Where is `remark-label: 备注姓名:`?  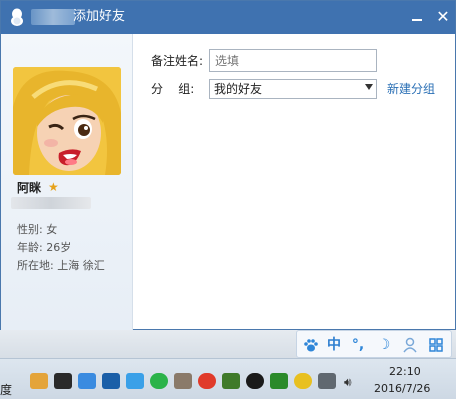
remark-label: 备注姓名: is located at coordinates (177, 61).